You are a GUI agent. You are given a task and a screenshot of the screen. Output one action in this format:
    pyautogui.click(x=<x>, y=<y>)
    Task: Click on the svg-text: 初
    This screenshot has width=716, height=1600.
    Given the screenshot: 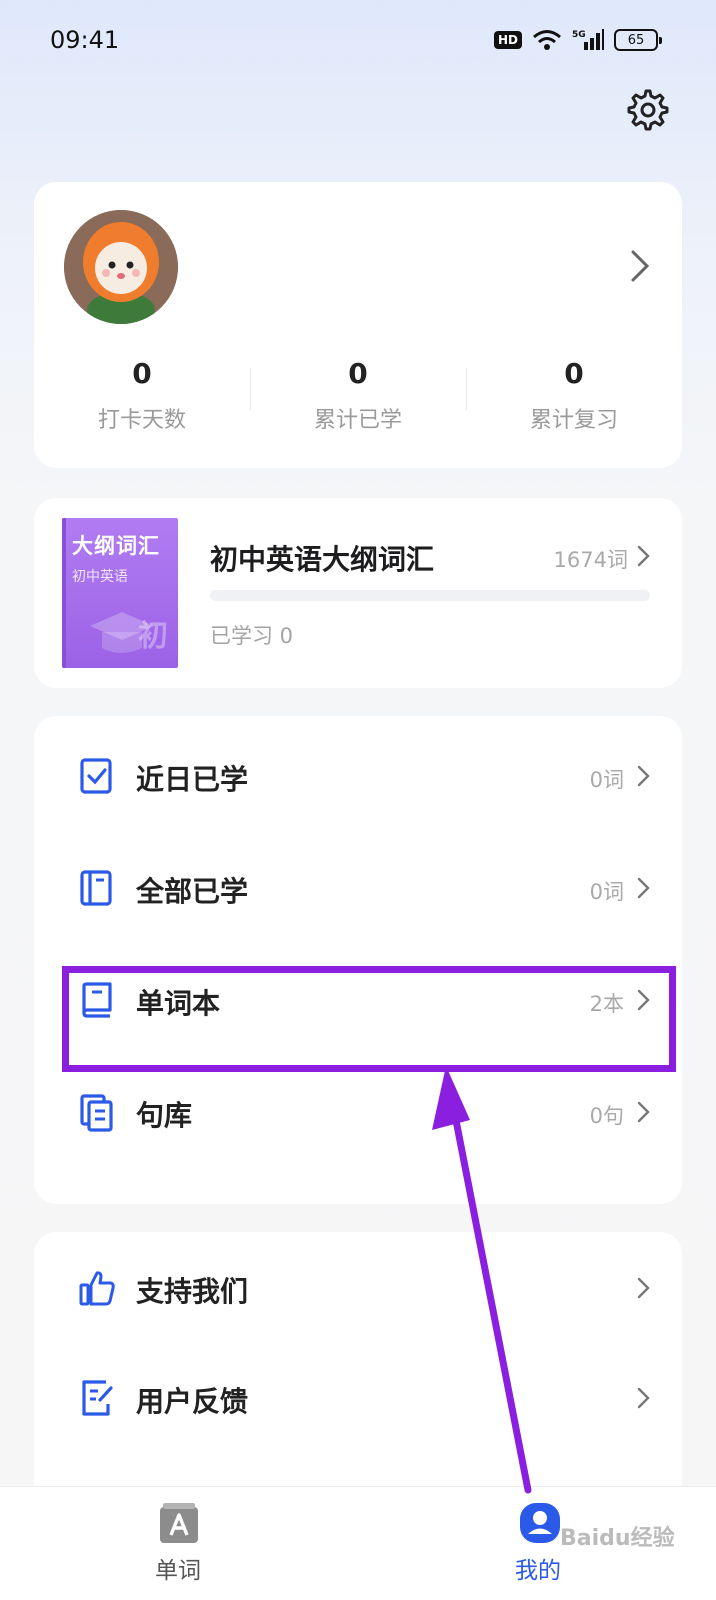 What is the action you would take?
    pyautogui.click(x=153, y=636)
    